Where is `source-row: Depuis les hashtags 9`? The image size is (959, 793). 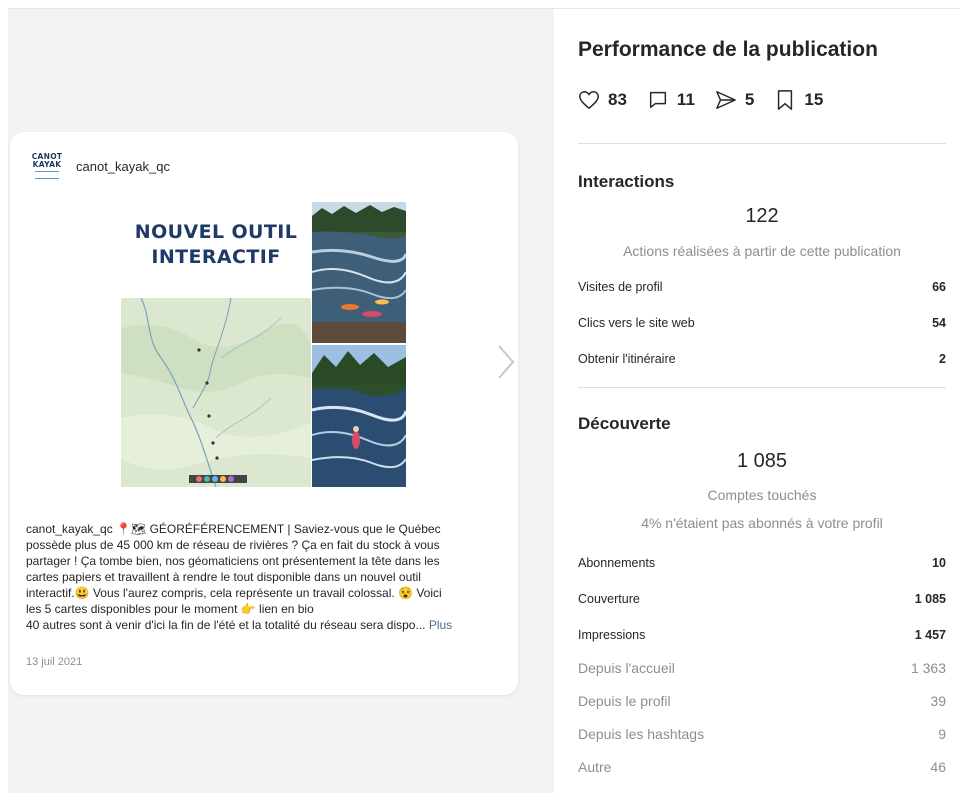
source-row: Depuis les hashtags 9 is located at coordinates (762, 734).